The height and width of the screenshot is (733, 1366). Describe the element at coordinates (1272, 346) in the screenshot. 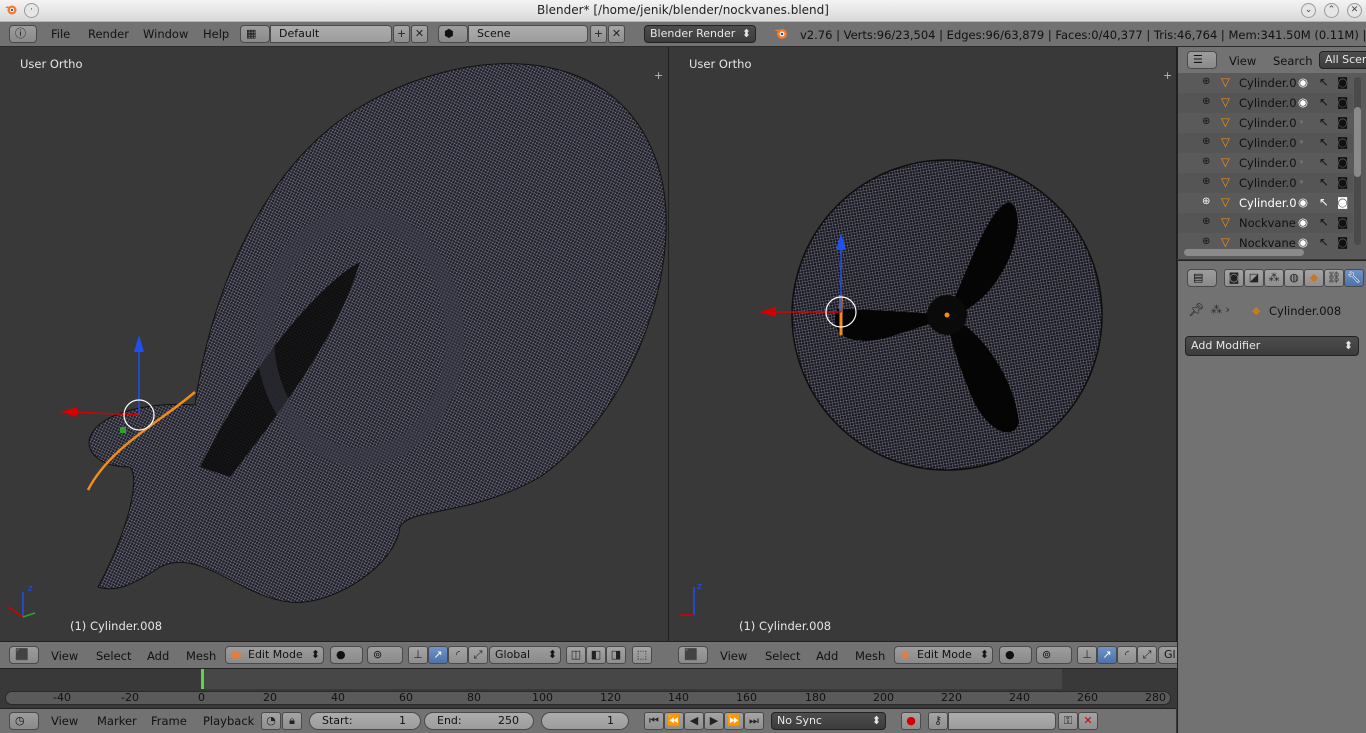

I see `add-modifier-select: Add Modifier ⬍` at that location.